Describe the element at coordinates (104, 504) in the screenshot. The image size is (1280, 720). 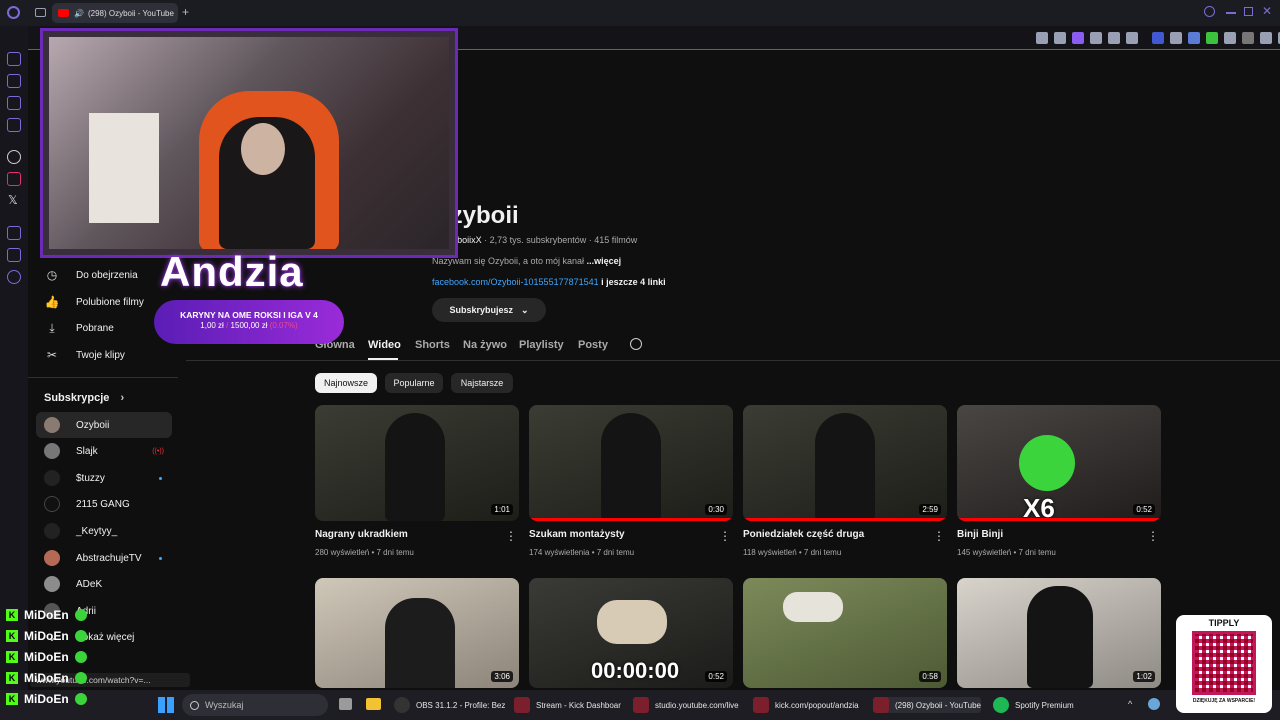
I see `sidebar-sub-2115-gang: 2115 GANG` at that location.